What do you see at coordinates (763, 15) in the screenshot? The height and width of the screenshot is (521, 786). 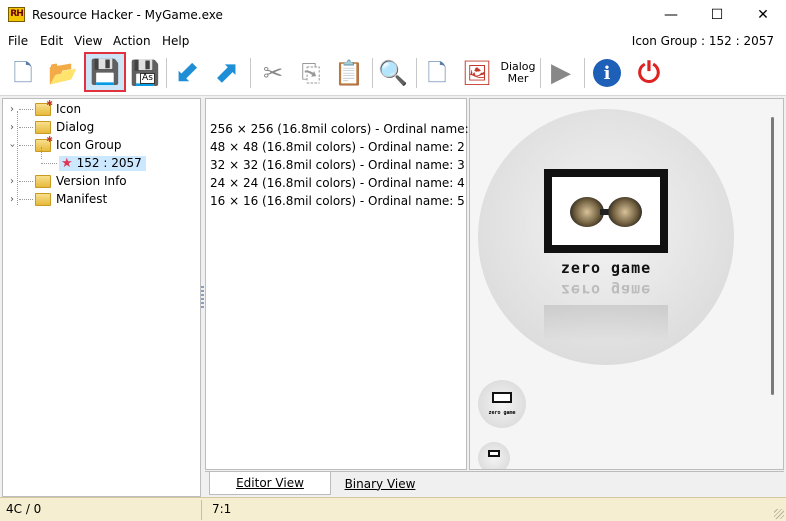 I see `close-button: ✕` at bounding box center [763, 15].